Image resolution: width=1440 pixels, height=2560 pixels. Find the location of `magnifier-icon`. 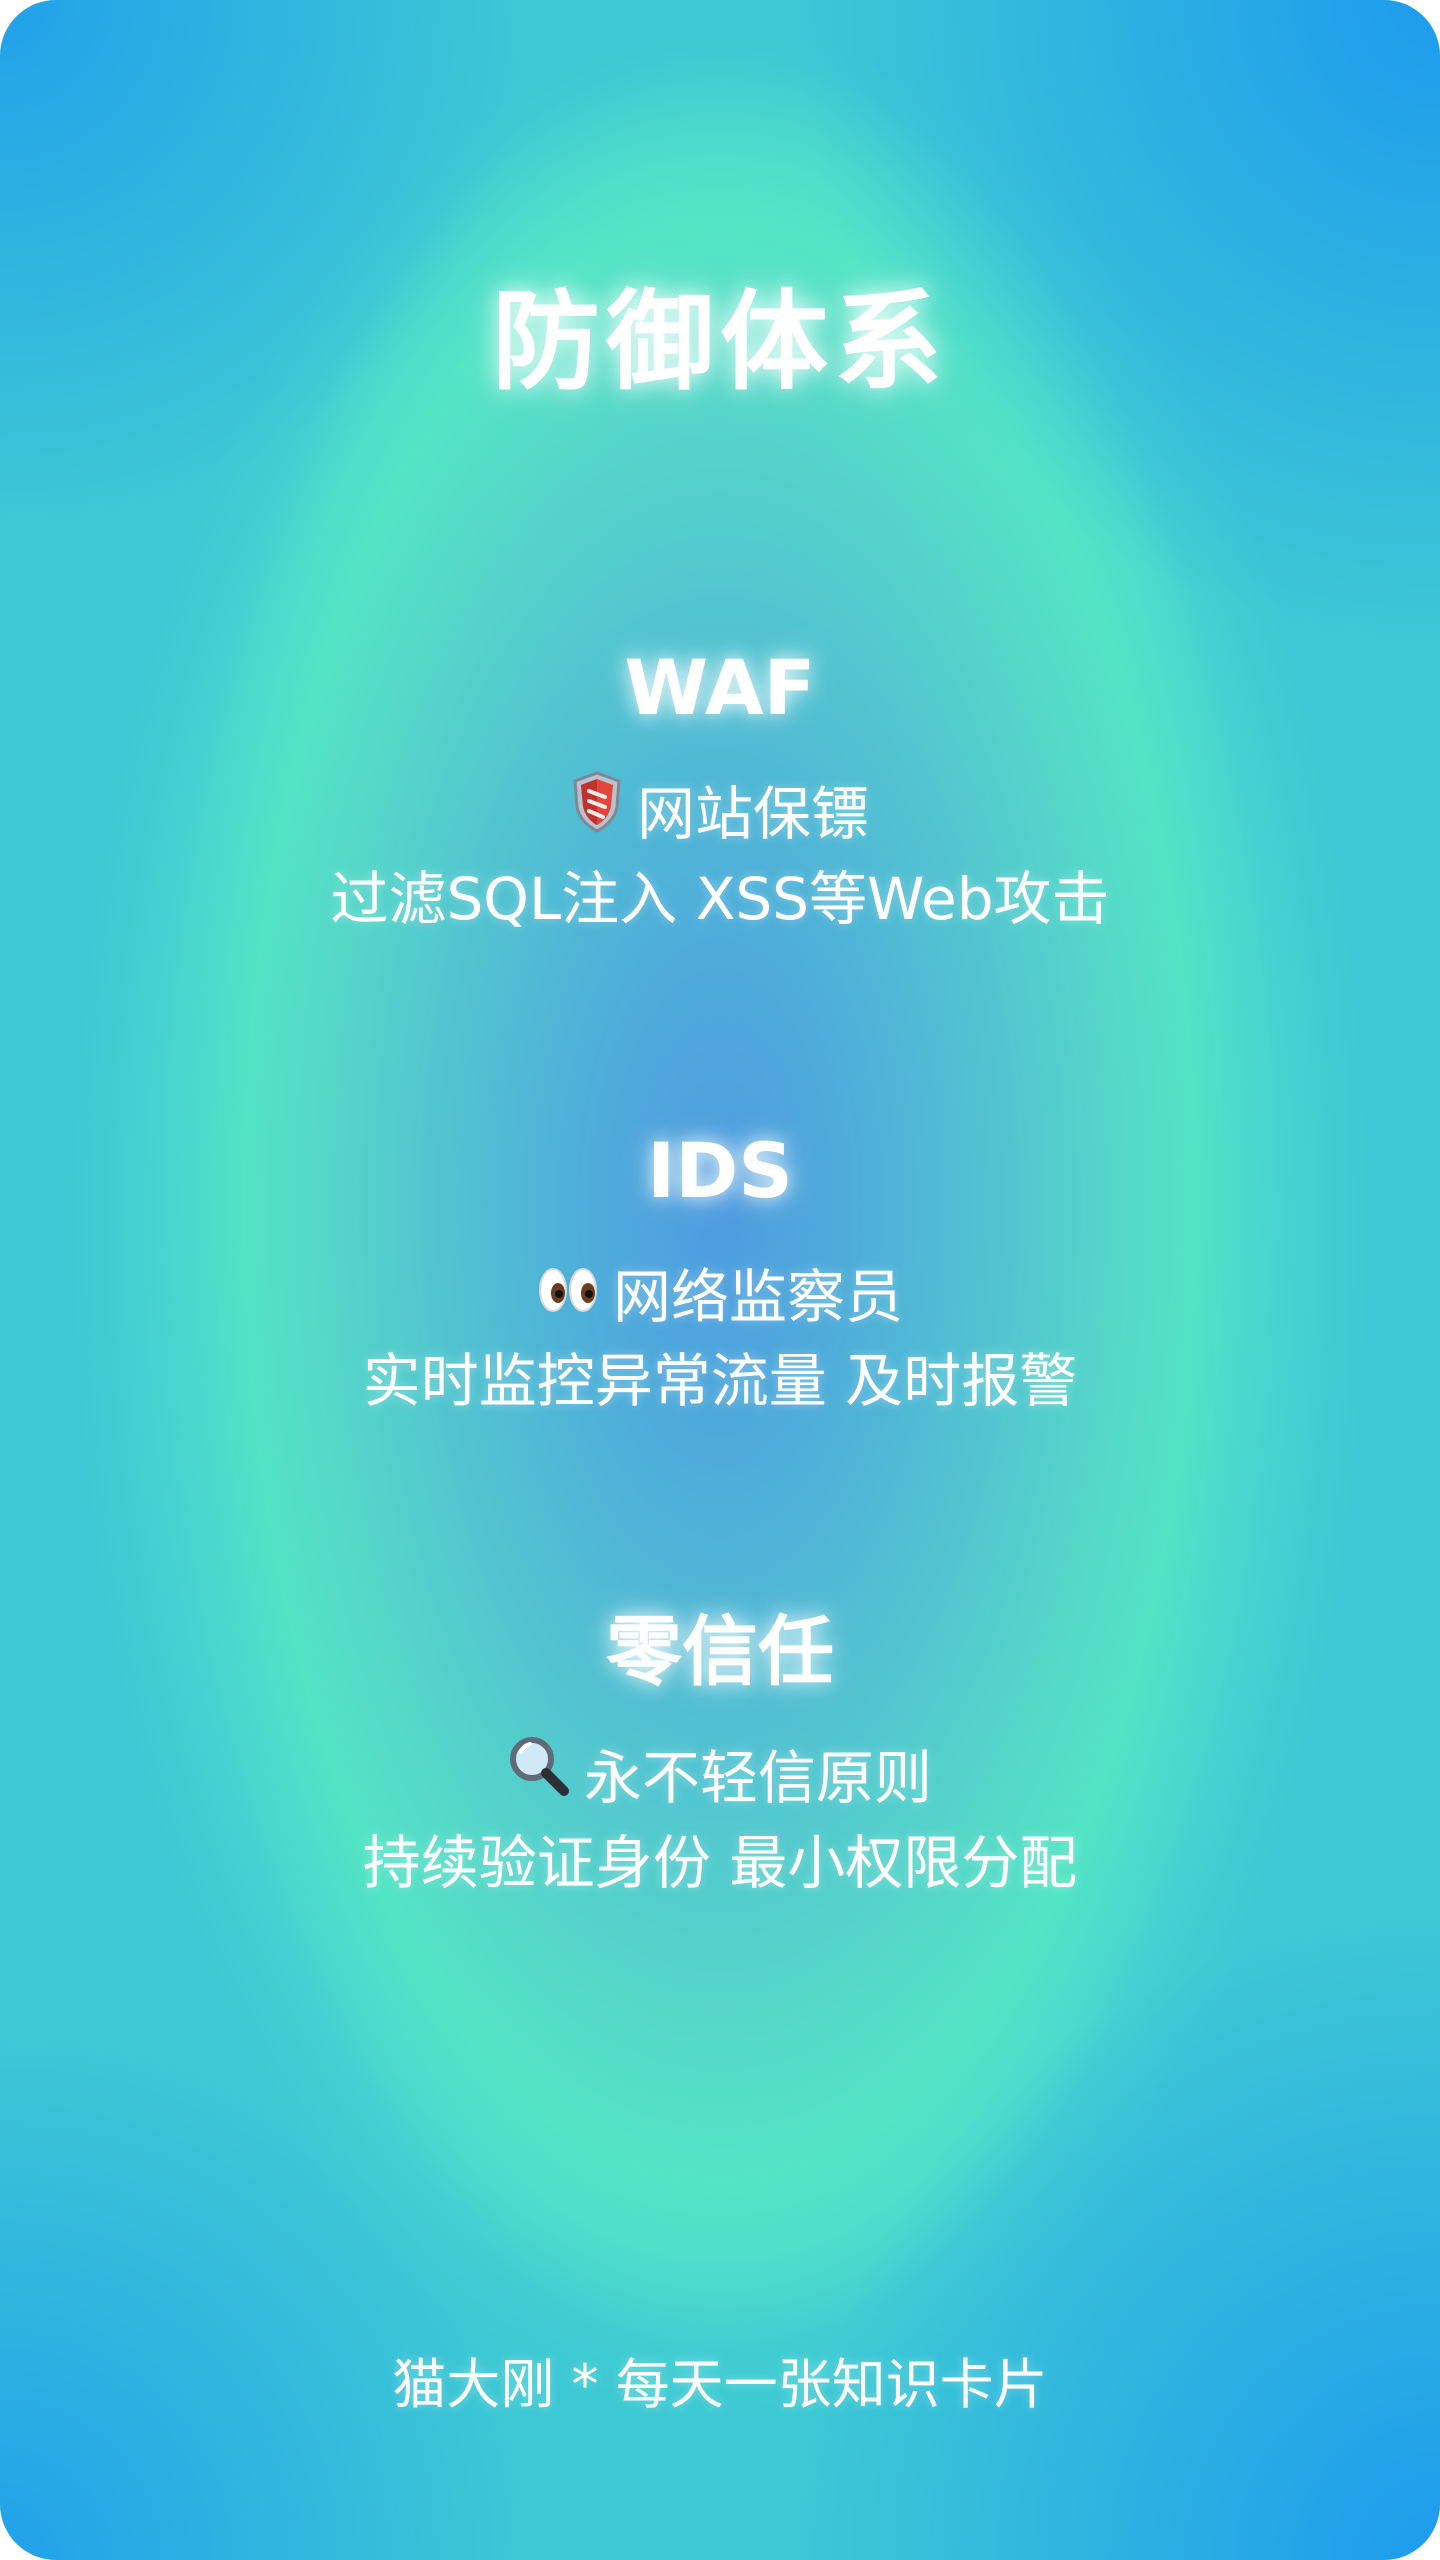

magnifier-icon is located at coordinates (539, 1776).